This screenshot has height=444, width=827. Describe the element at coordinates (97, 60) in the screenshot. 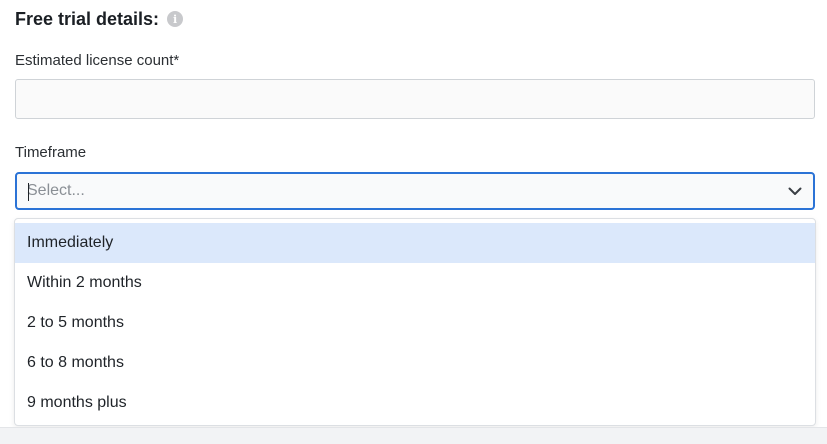

I see `license-count-label: Estimated license count*` at that location.